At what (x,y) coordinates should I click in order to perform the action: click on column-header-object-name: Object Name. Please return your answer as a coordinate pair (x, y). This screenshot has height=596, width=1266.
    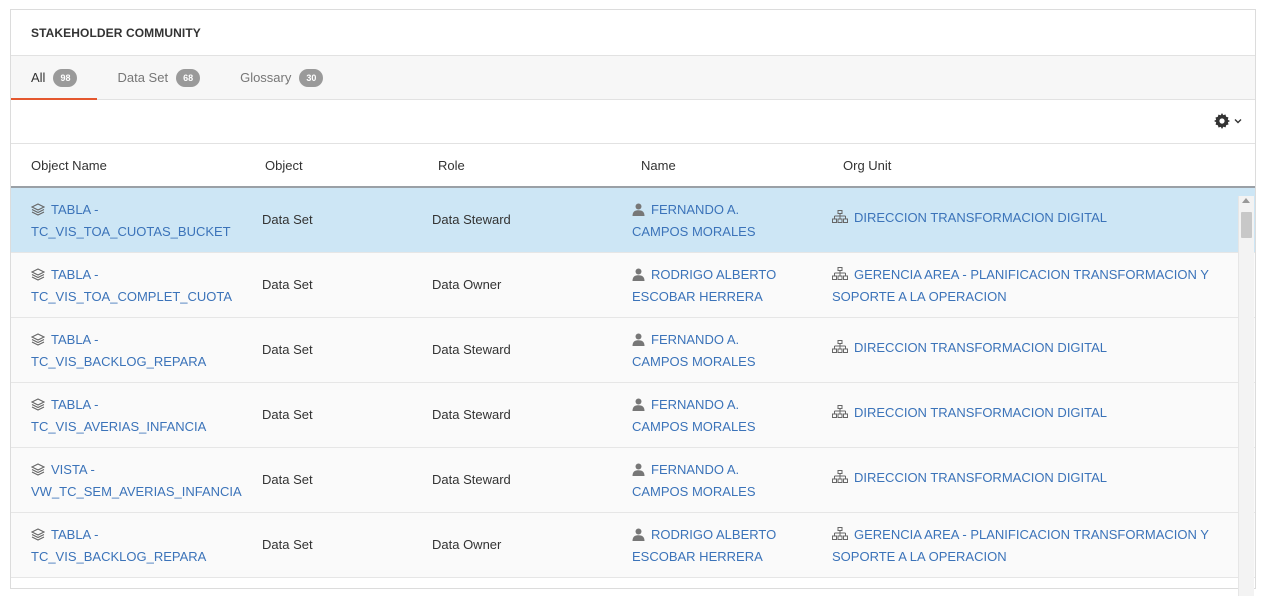
    Looking at the image, I should click on (69, 165).